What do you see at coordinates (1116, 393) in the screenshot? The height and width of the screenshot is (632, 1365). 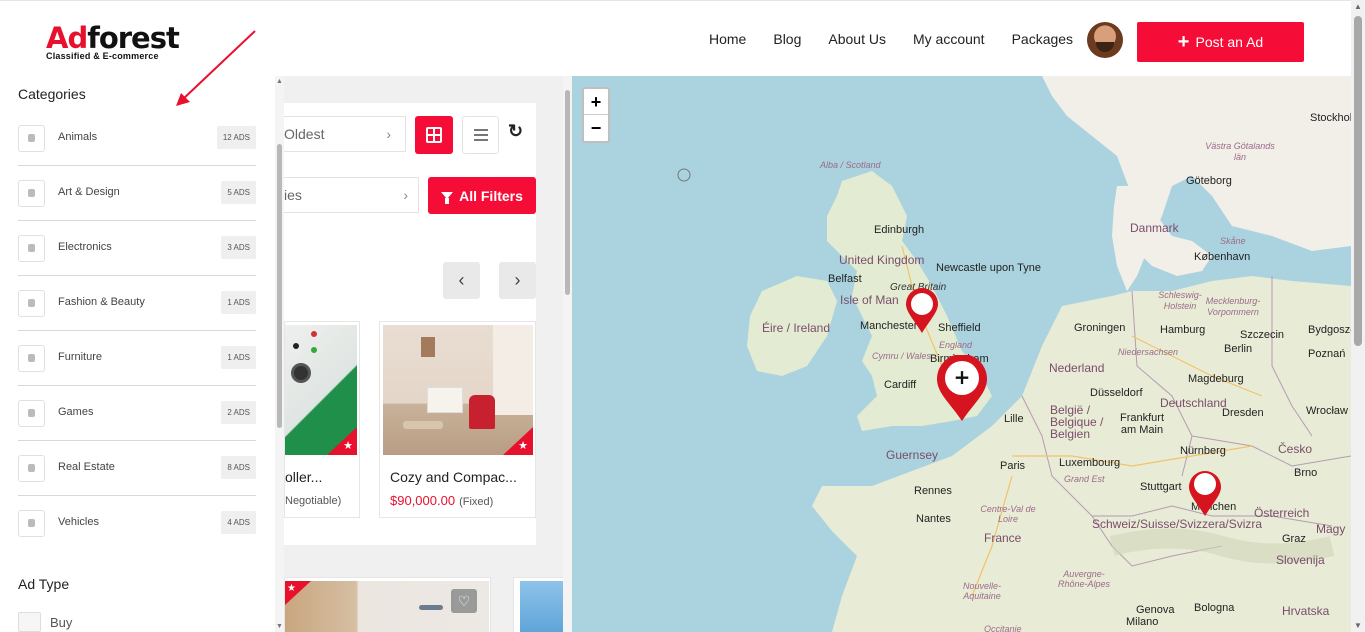 I see `map-label: Düsseldorf` at bounding box center [1116, 393].